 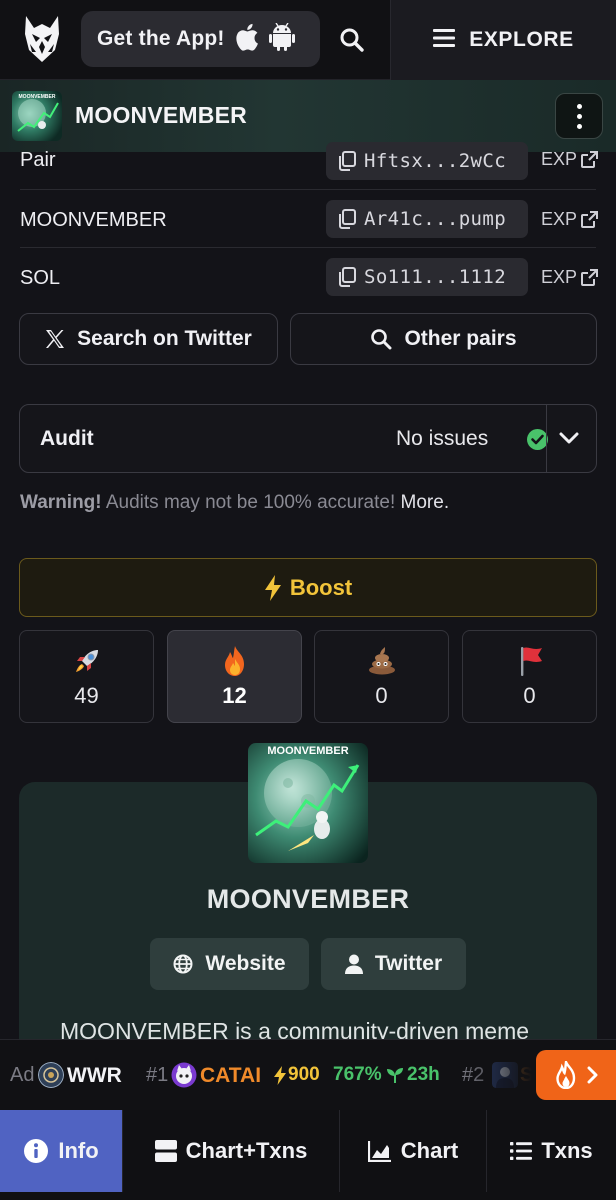 I want to click on audit-label: Audit, so click(x=67, y=438).